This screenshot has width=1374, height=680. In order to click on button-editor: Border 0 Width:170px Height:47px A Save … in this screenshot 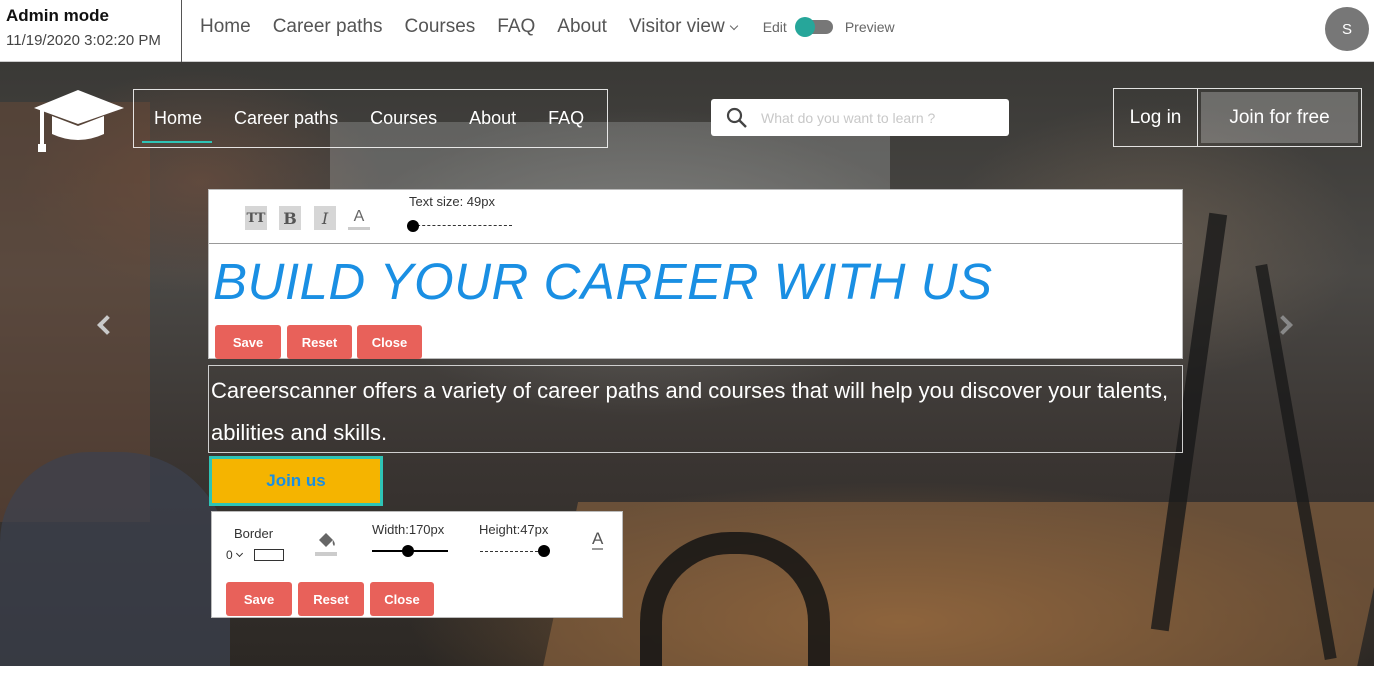, I will do `click(417, 564)`.